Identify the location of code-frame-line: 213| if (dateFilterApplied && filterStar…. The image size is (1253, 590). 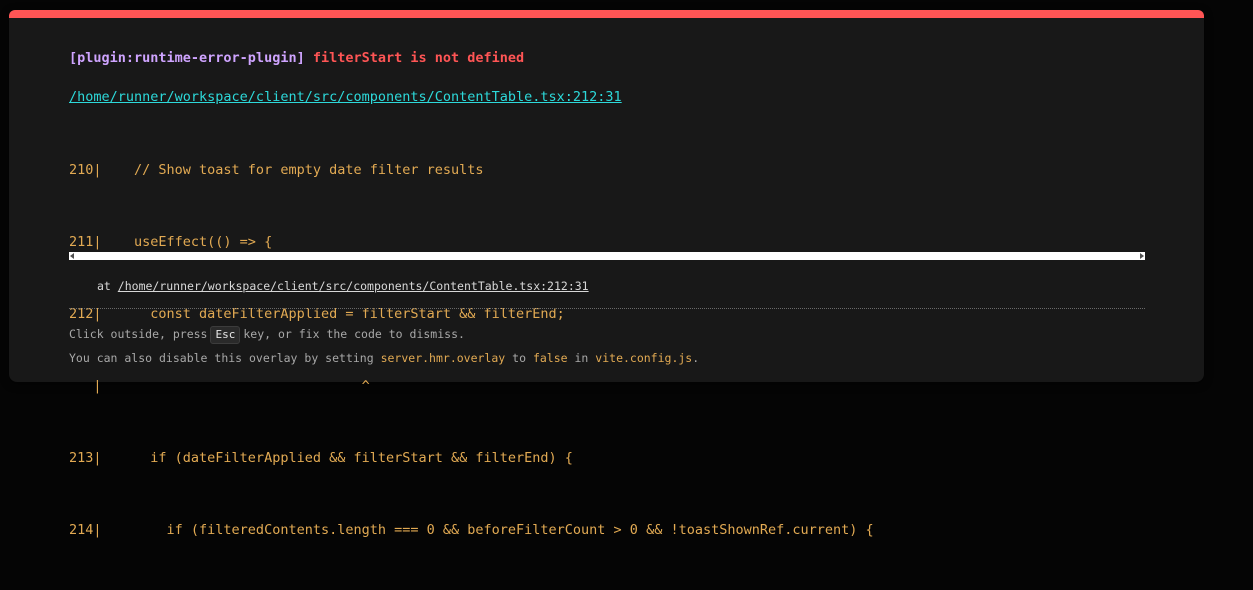
(321, 458).